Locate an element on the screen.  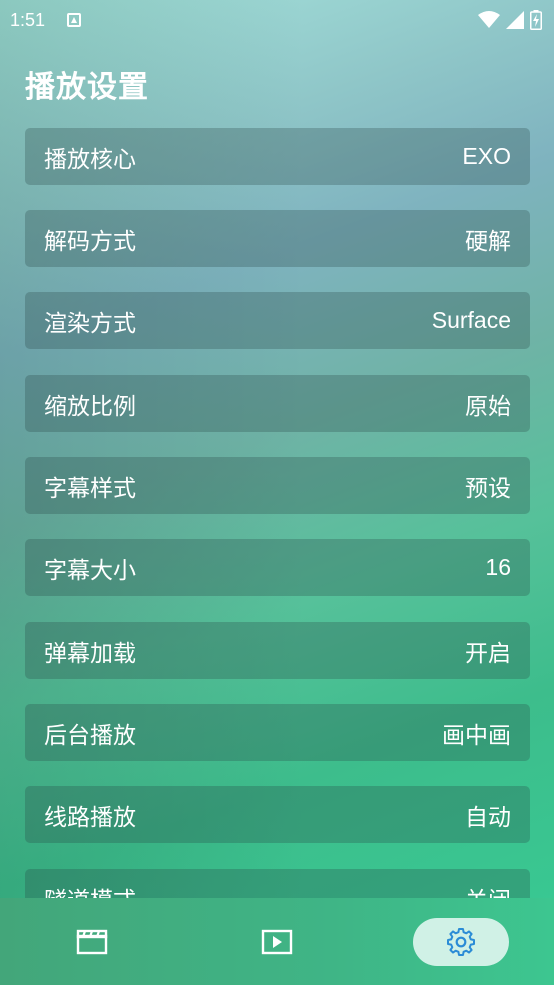
nav-item-videos is located at coordinates (92, 942).